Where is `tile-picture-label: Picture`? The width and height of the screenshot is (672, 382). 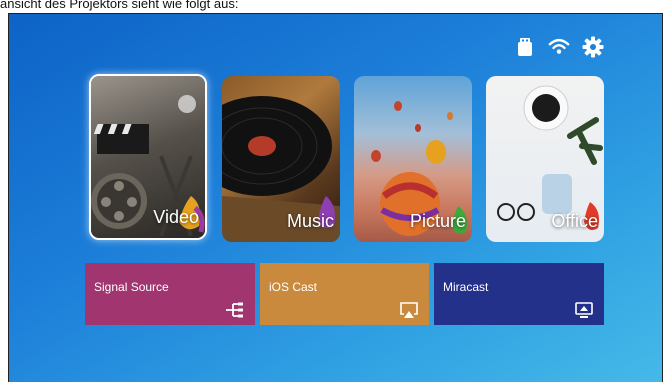 tile-picture-label: Picture is located at coordinates (437, 221).